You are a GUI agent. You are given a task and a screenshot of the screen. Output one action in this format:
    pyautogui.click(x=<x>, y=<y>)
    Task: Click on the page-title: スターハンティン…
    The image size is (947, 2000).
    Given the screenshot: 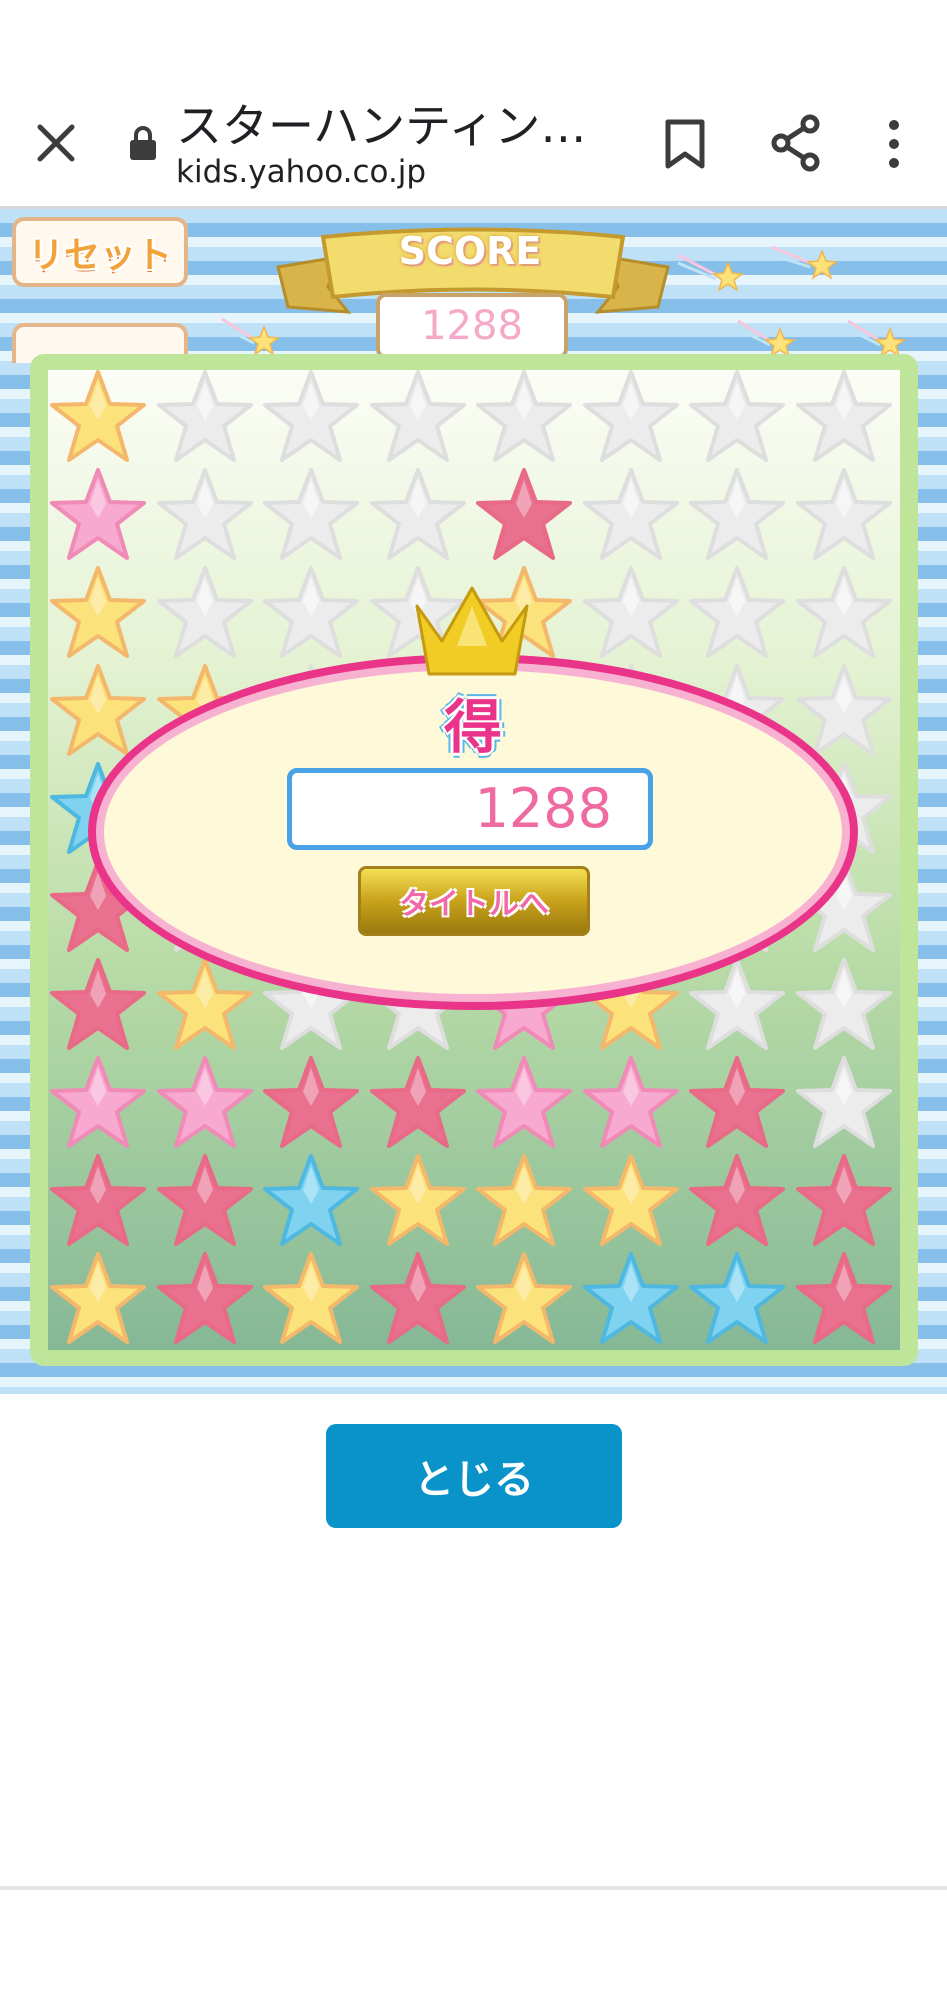 What is the action you would take?
    pyautogui.click(x=386, y=126)
    